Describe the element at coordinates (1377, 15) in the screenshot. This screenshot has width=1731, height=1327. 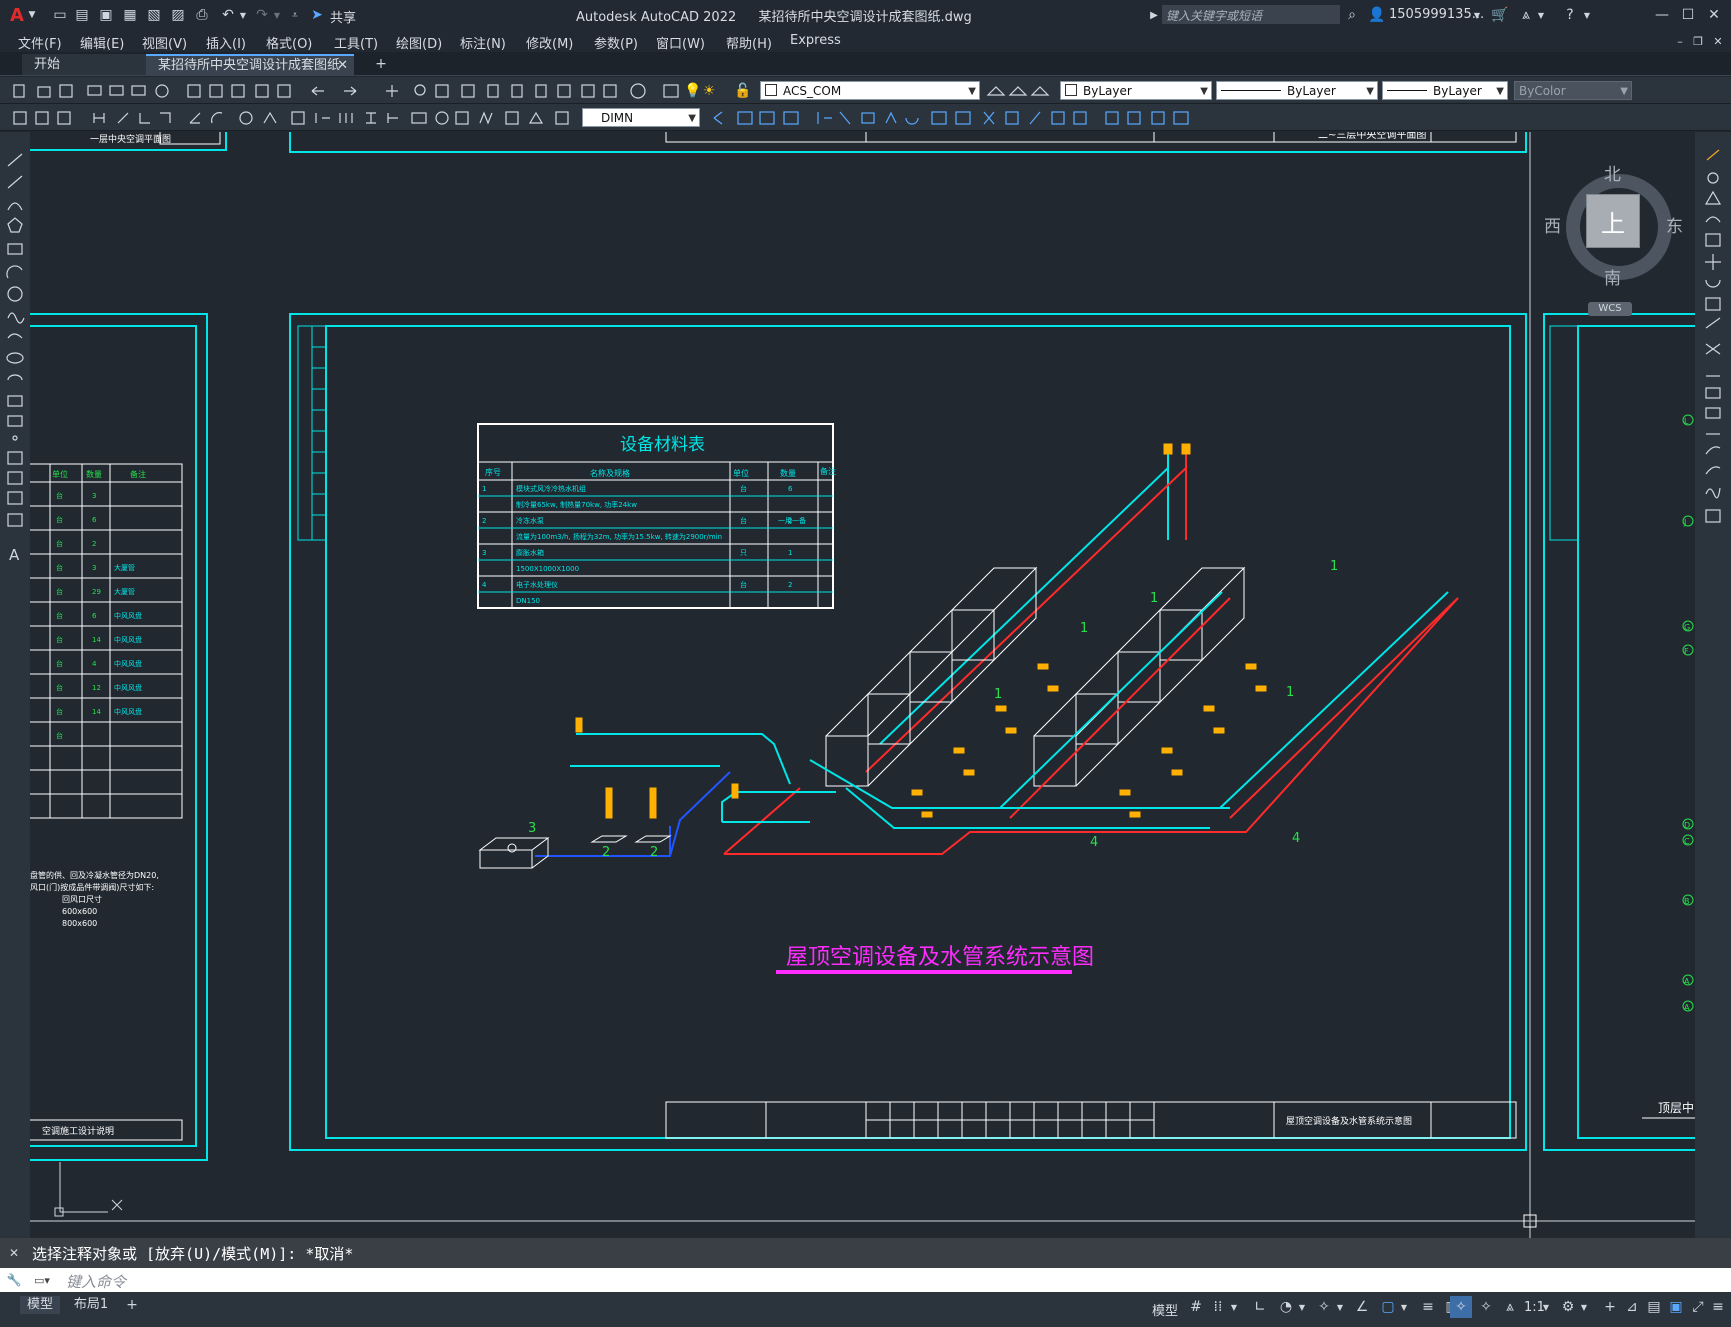
I see `user-icon: 👤` at that location.